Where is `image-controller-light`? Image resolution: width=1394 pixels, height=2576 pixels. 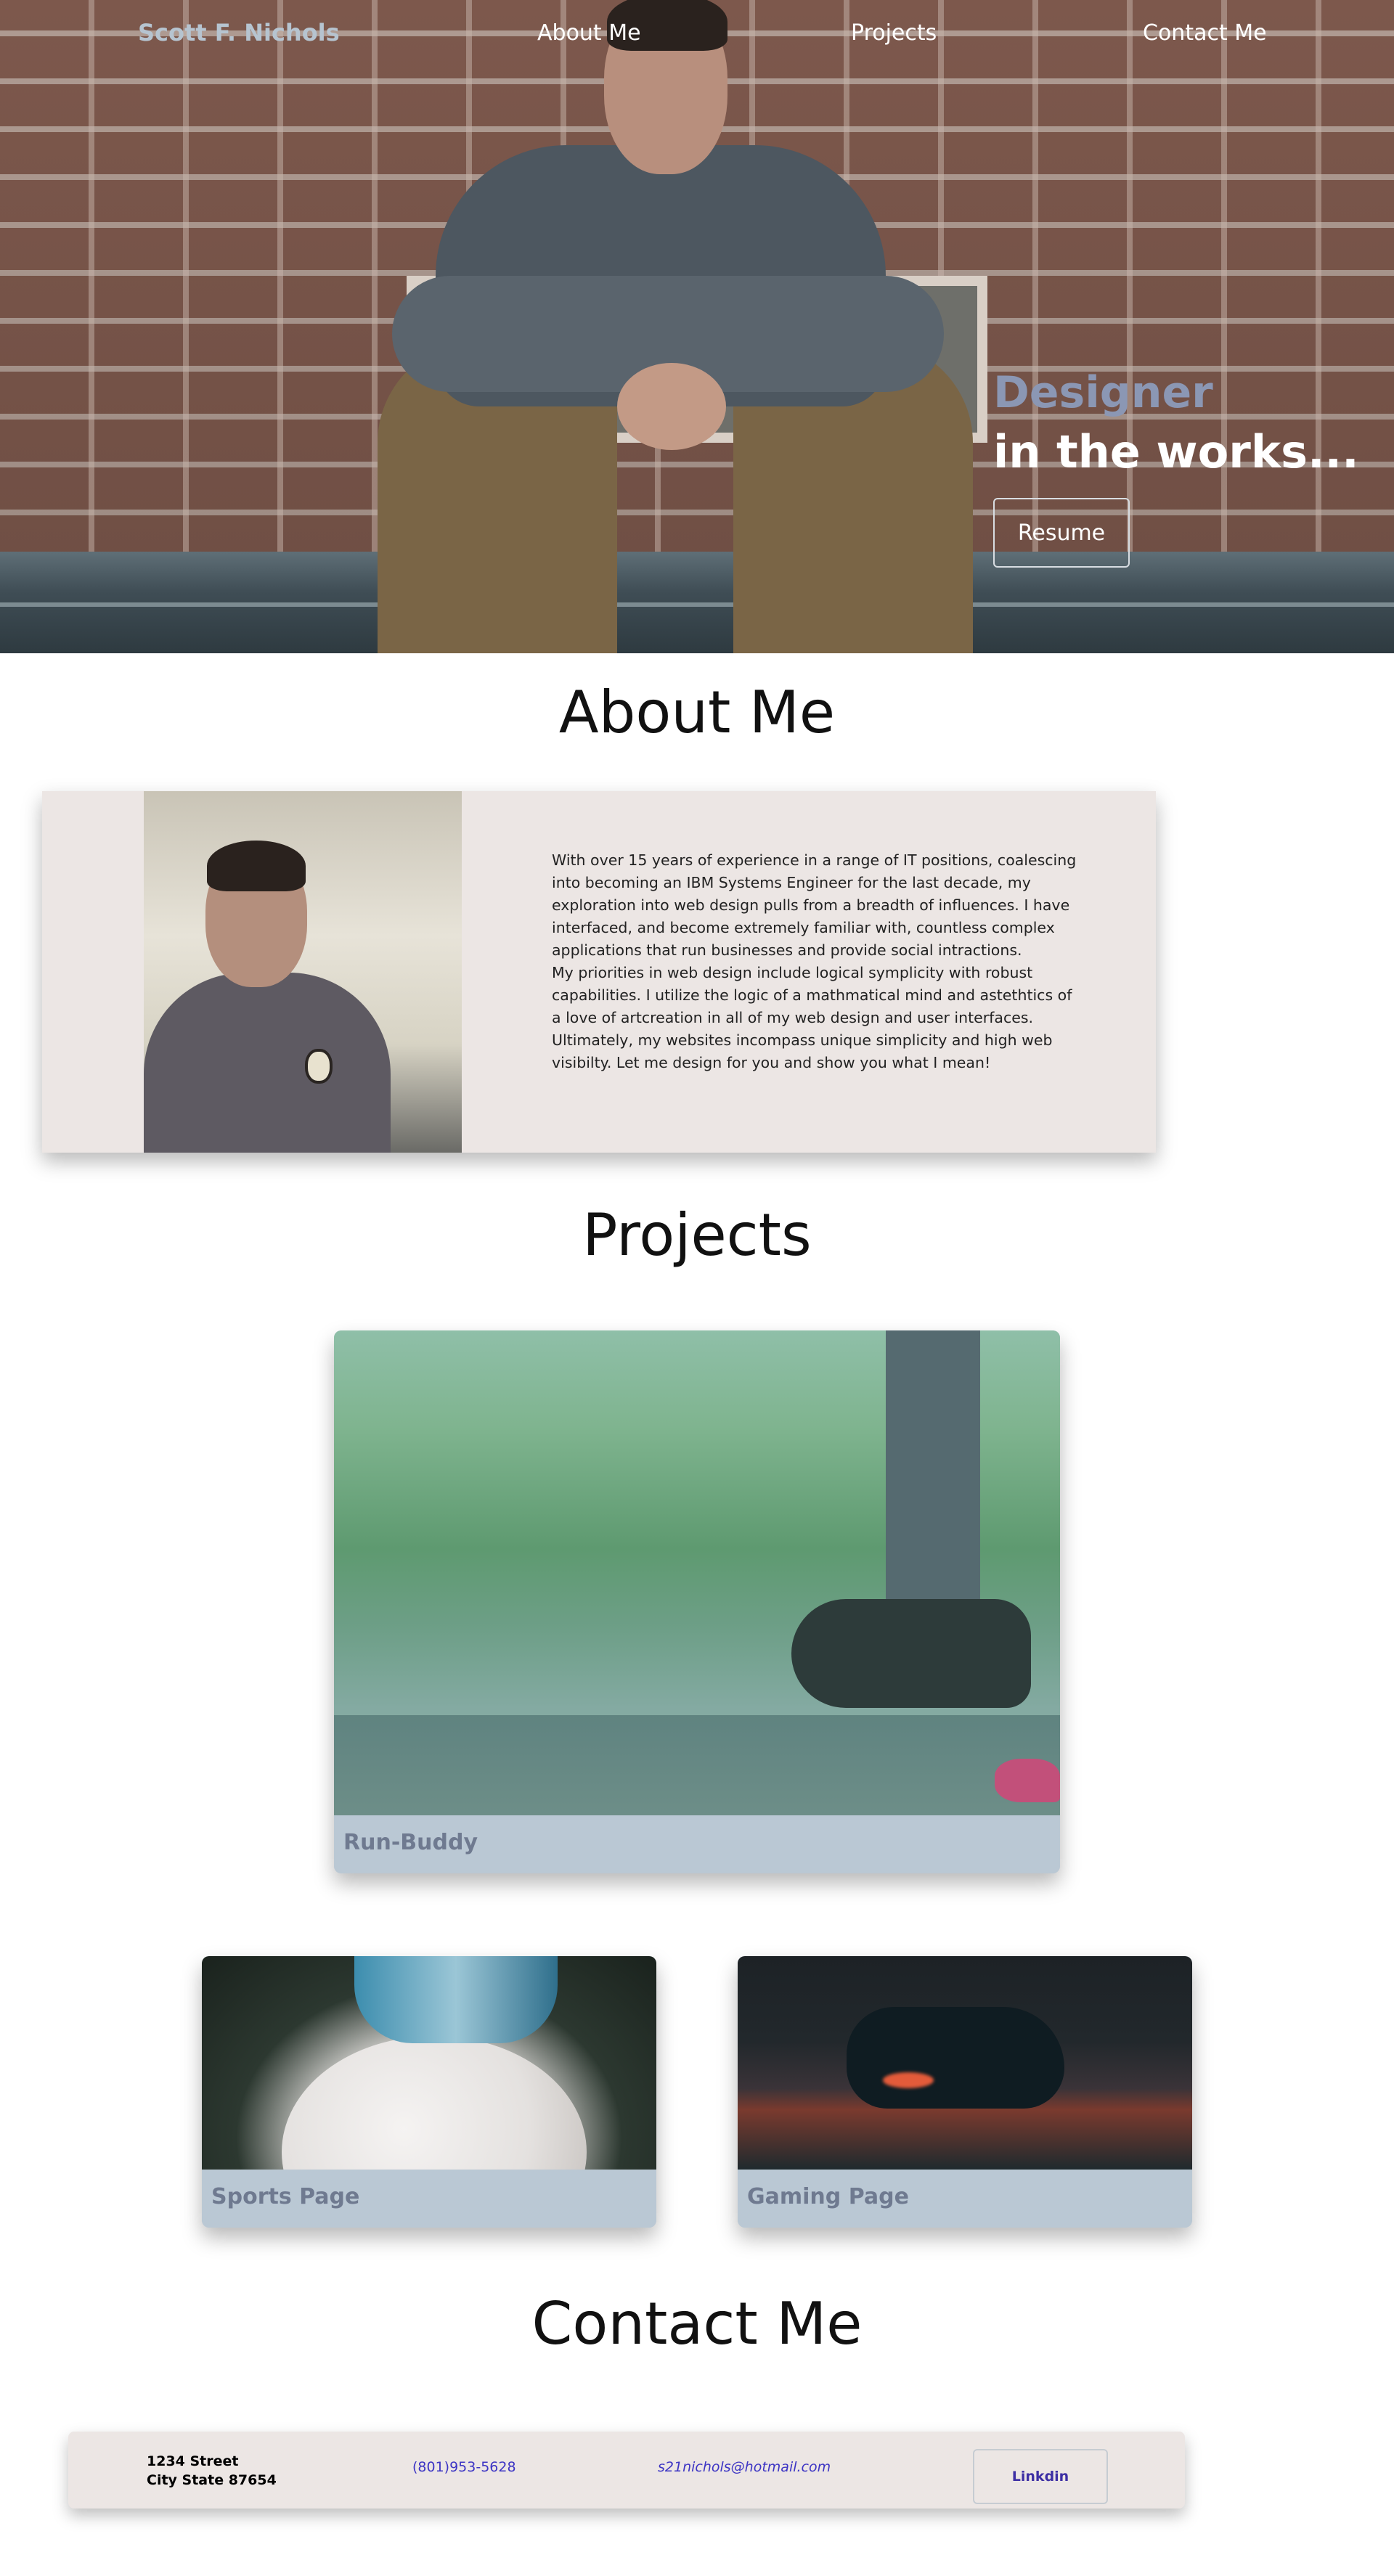 image-controller-light is located at coordinates (909, 2080).